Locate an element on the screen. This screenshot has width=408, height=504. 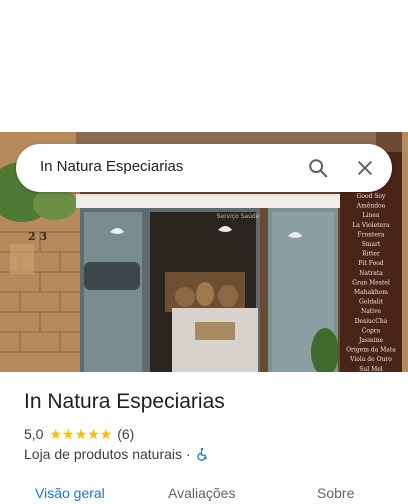
place-category: Loja de produtos naturais is located at coordinates (103, 454).